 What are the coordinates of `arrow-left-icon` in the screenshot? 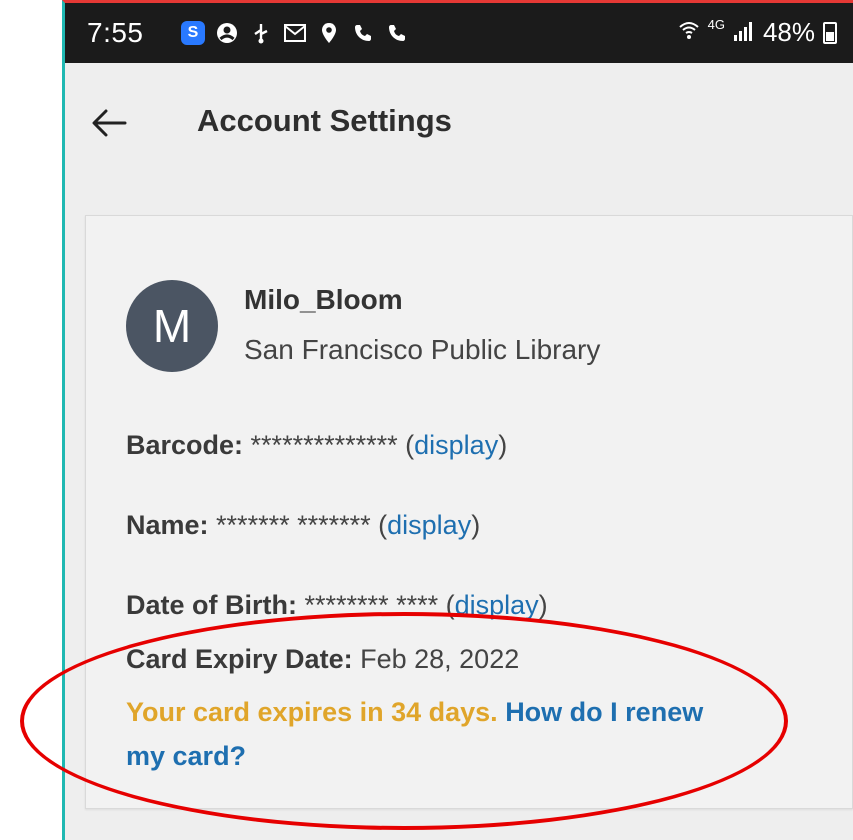 It's located at (109, 123).